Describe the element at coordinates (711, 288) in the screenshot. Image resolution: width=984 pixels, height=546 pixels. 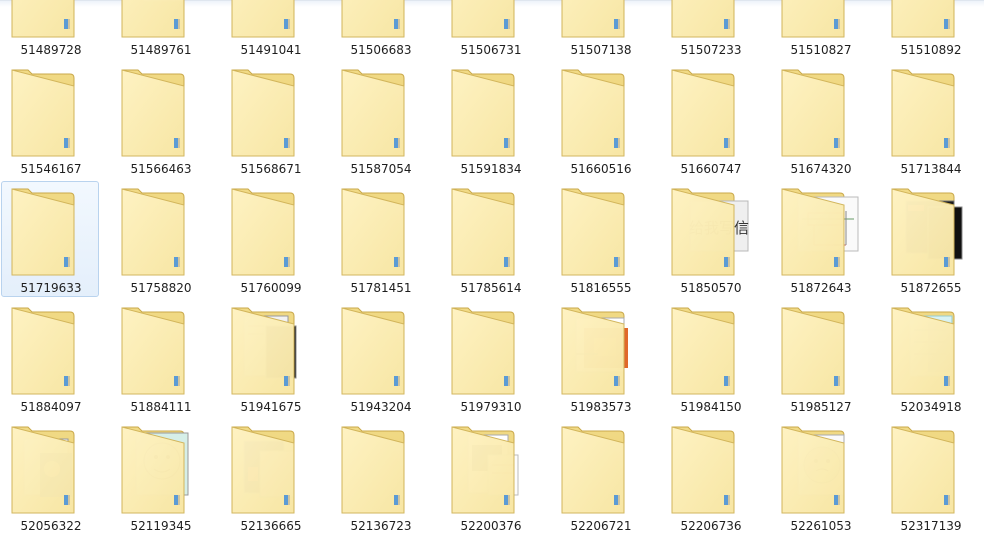
I see `folder-name-label: 51850570` at that location.